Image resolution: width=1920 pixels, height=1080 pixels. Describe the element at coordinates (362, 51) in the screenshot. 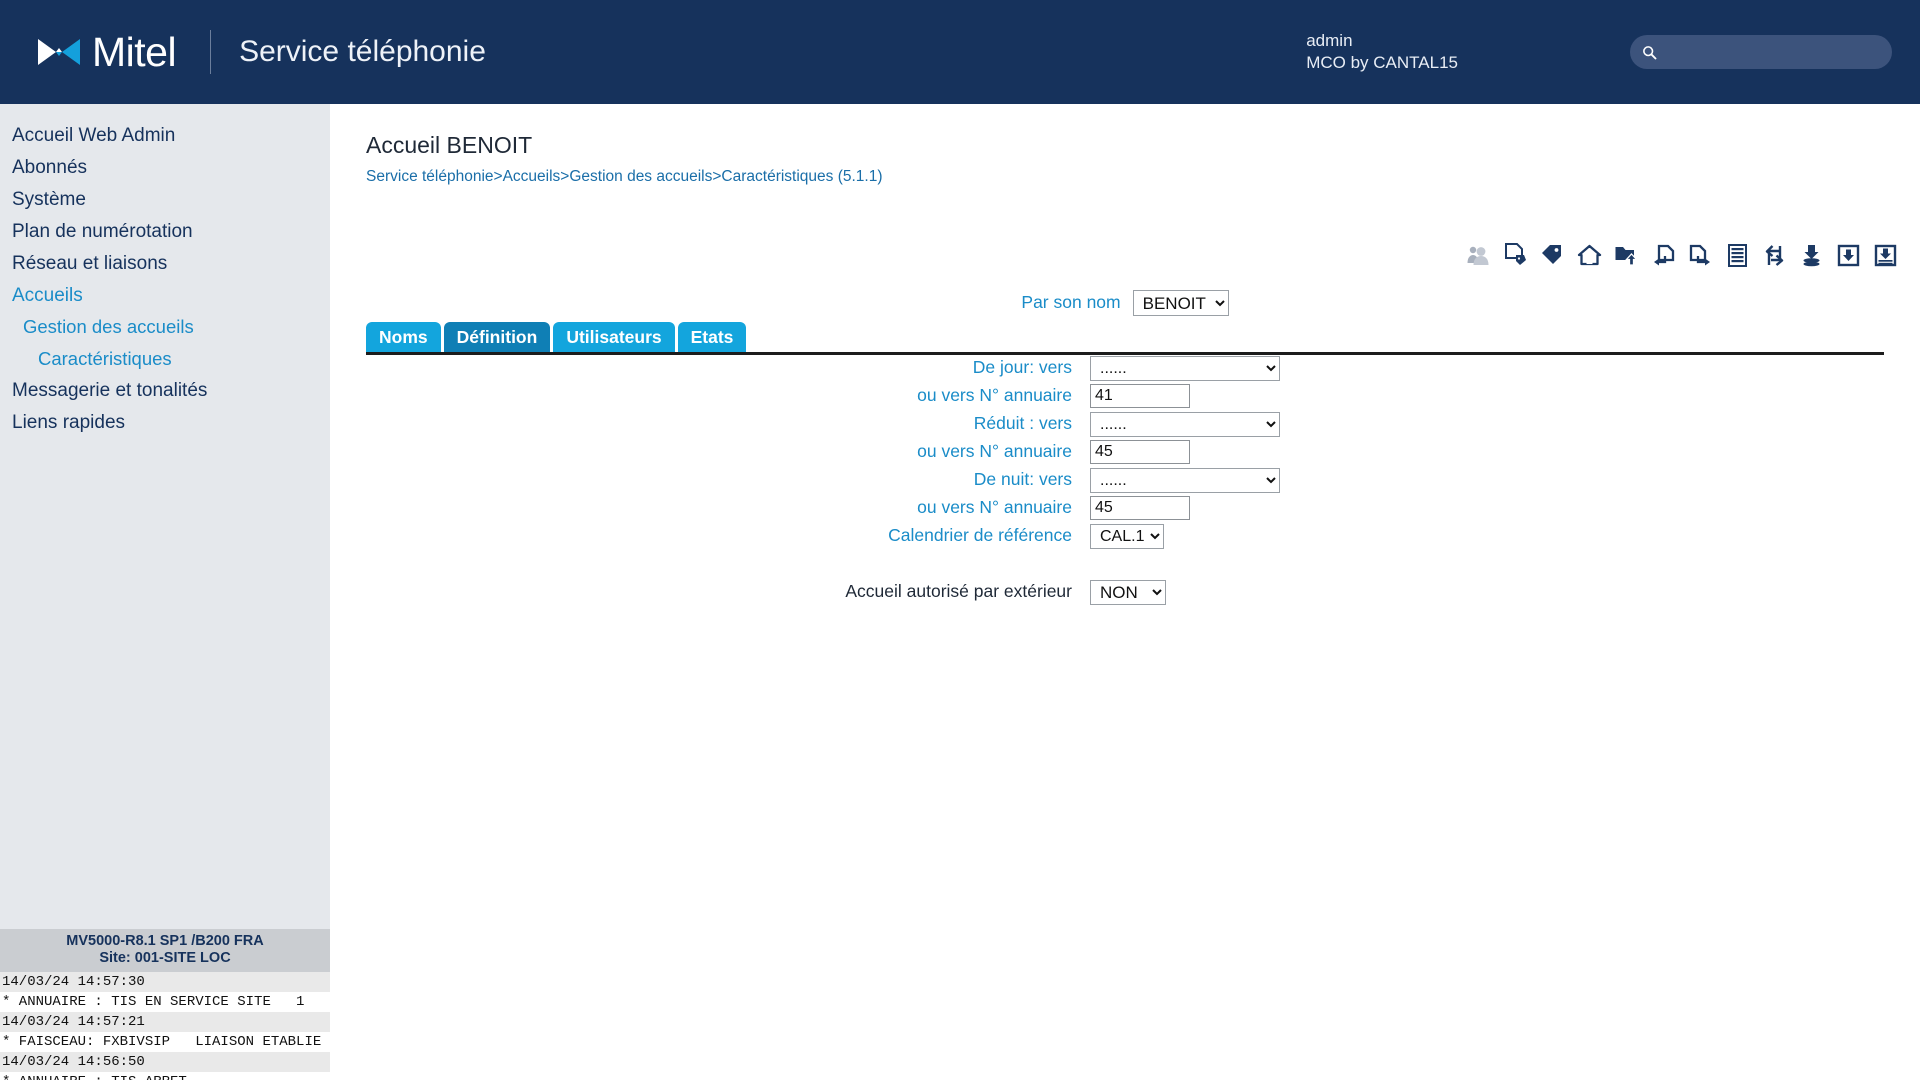

I see `app-title: Service téléphonie` at that location.